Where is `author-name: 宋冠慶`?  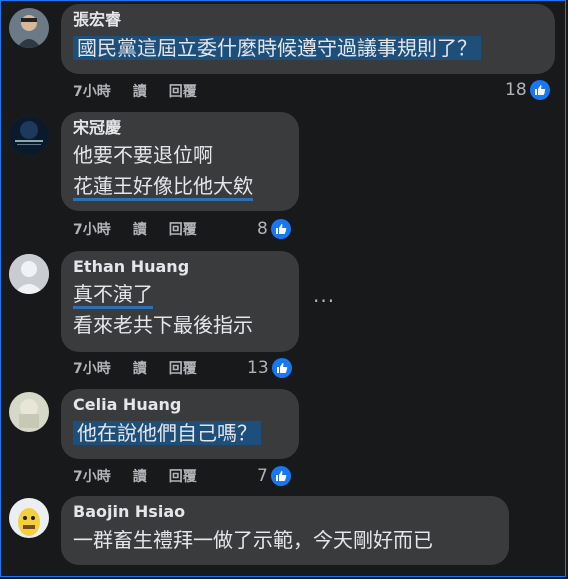 author-name: 宋冠慶 is located at coordinates (180, 128).